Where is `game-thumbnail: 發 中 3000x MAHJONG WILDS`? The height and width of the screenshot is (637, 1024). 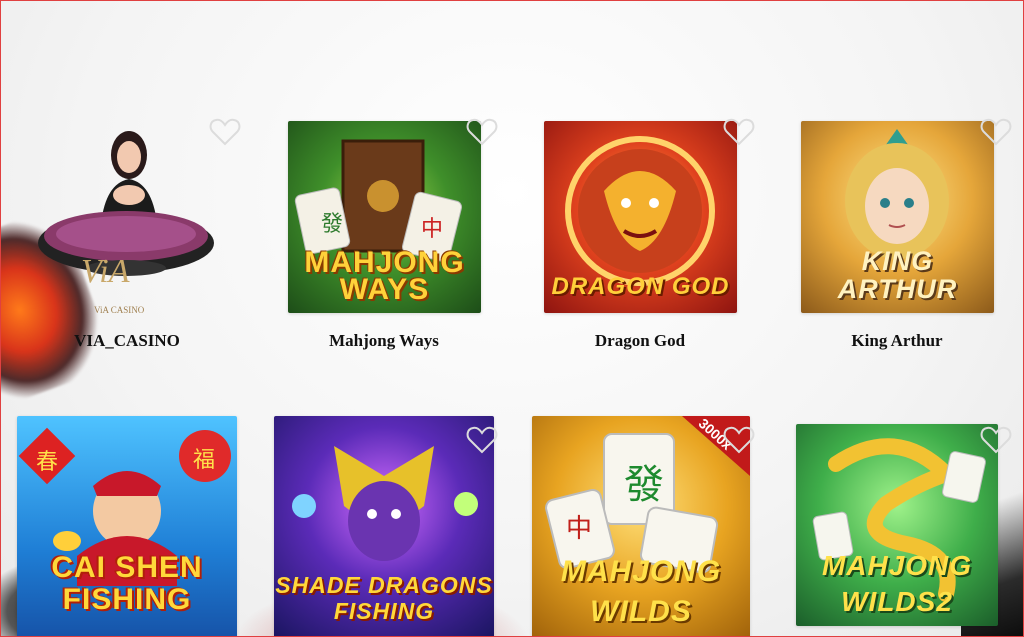
game-thumbnail: 發 中 3000x MAHJONG WILDS is located at coordinates (641, 526).